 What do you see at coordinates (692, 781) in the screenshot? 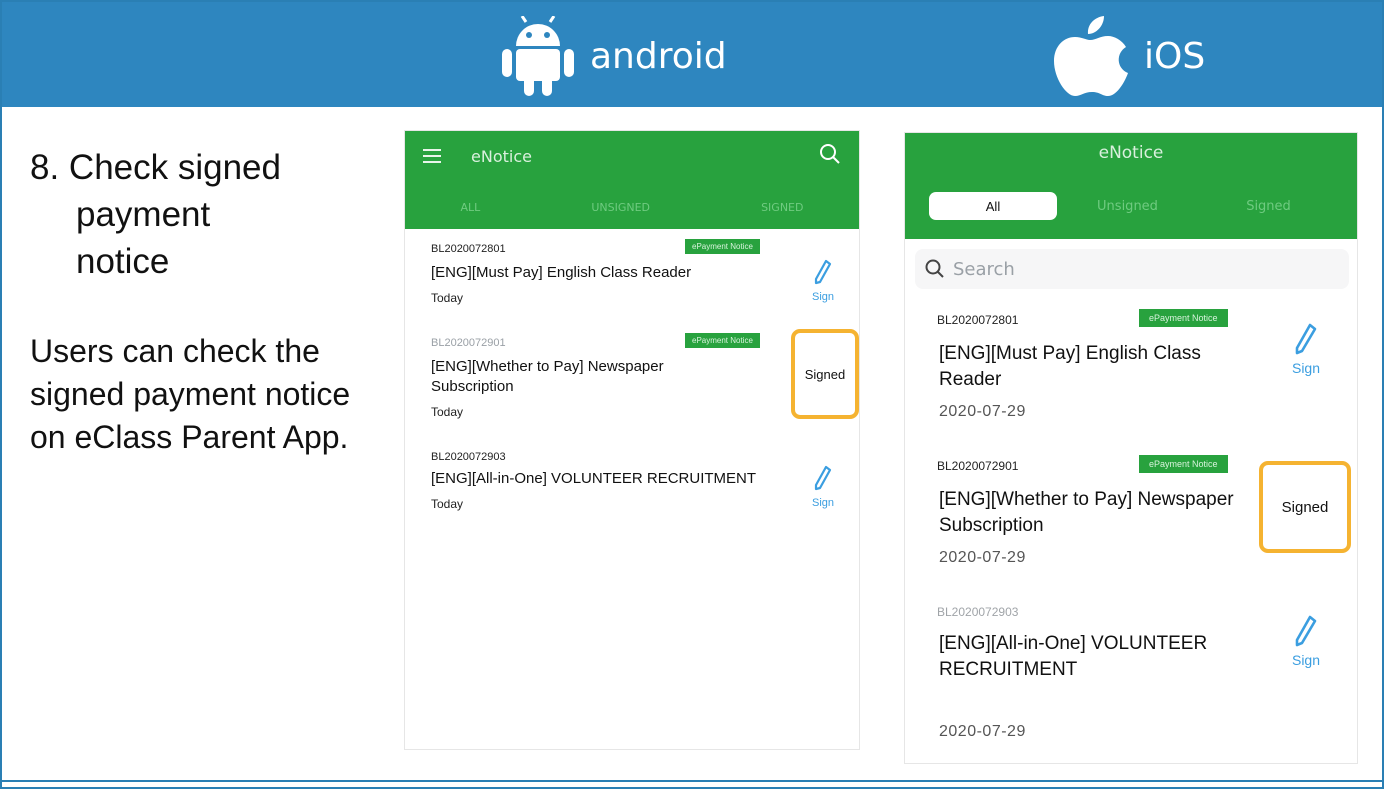
I see `bottom-divider` at bounding box center [692, 781].